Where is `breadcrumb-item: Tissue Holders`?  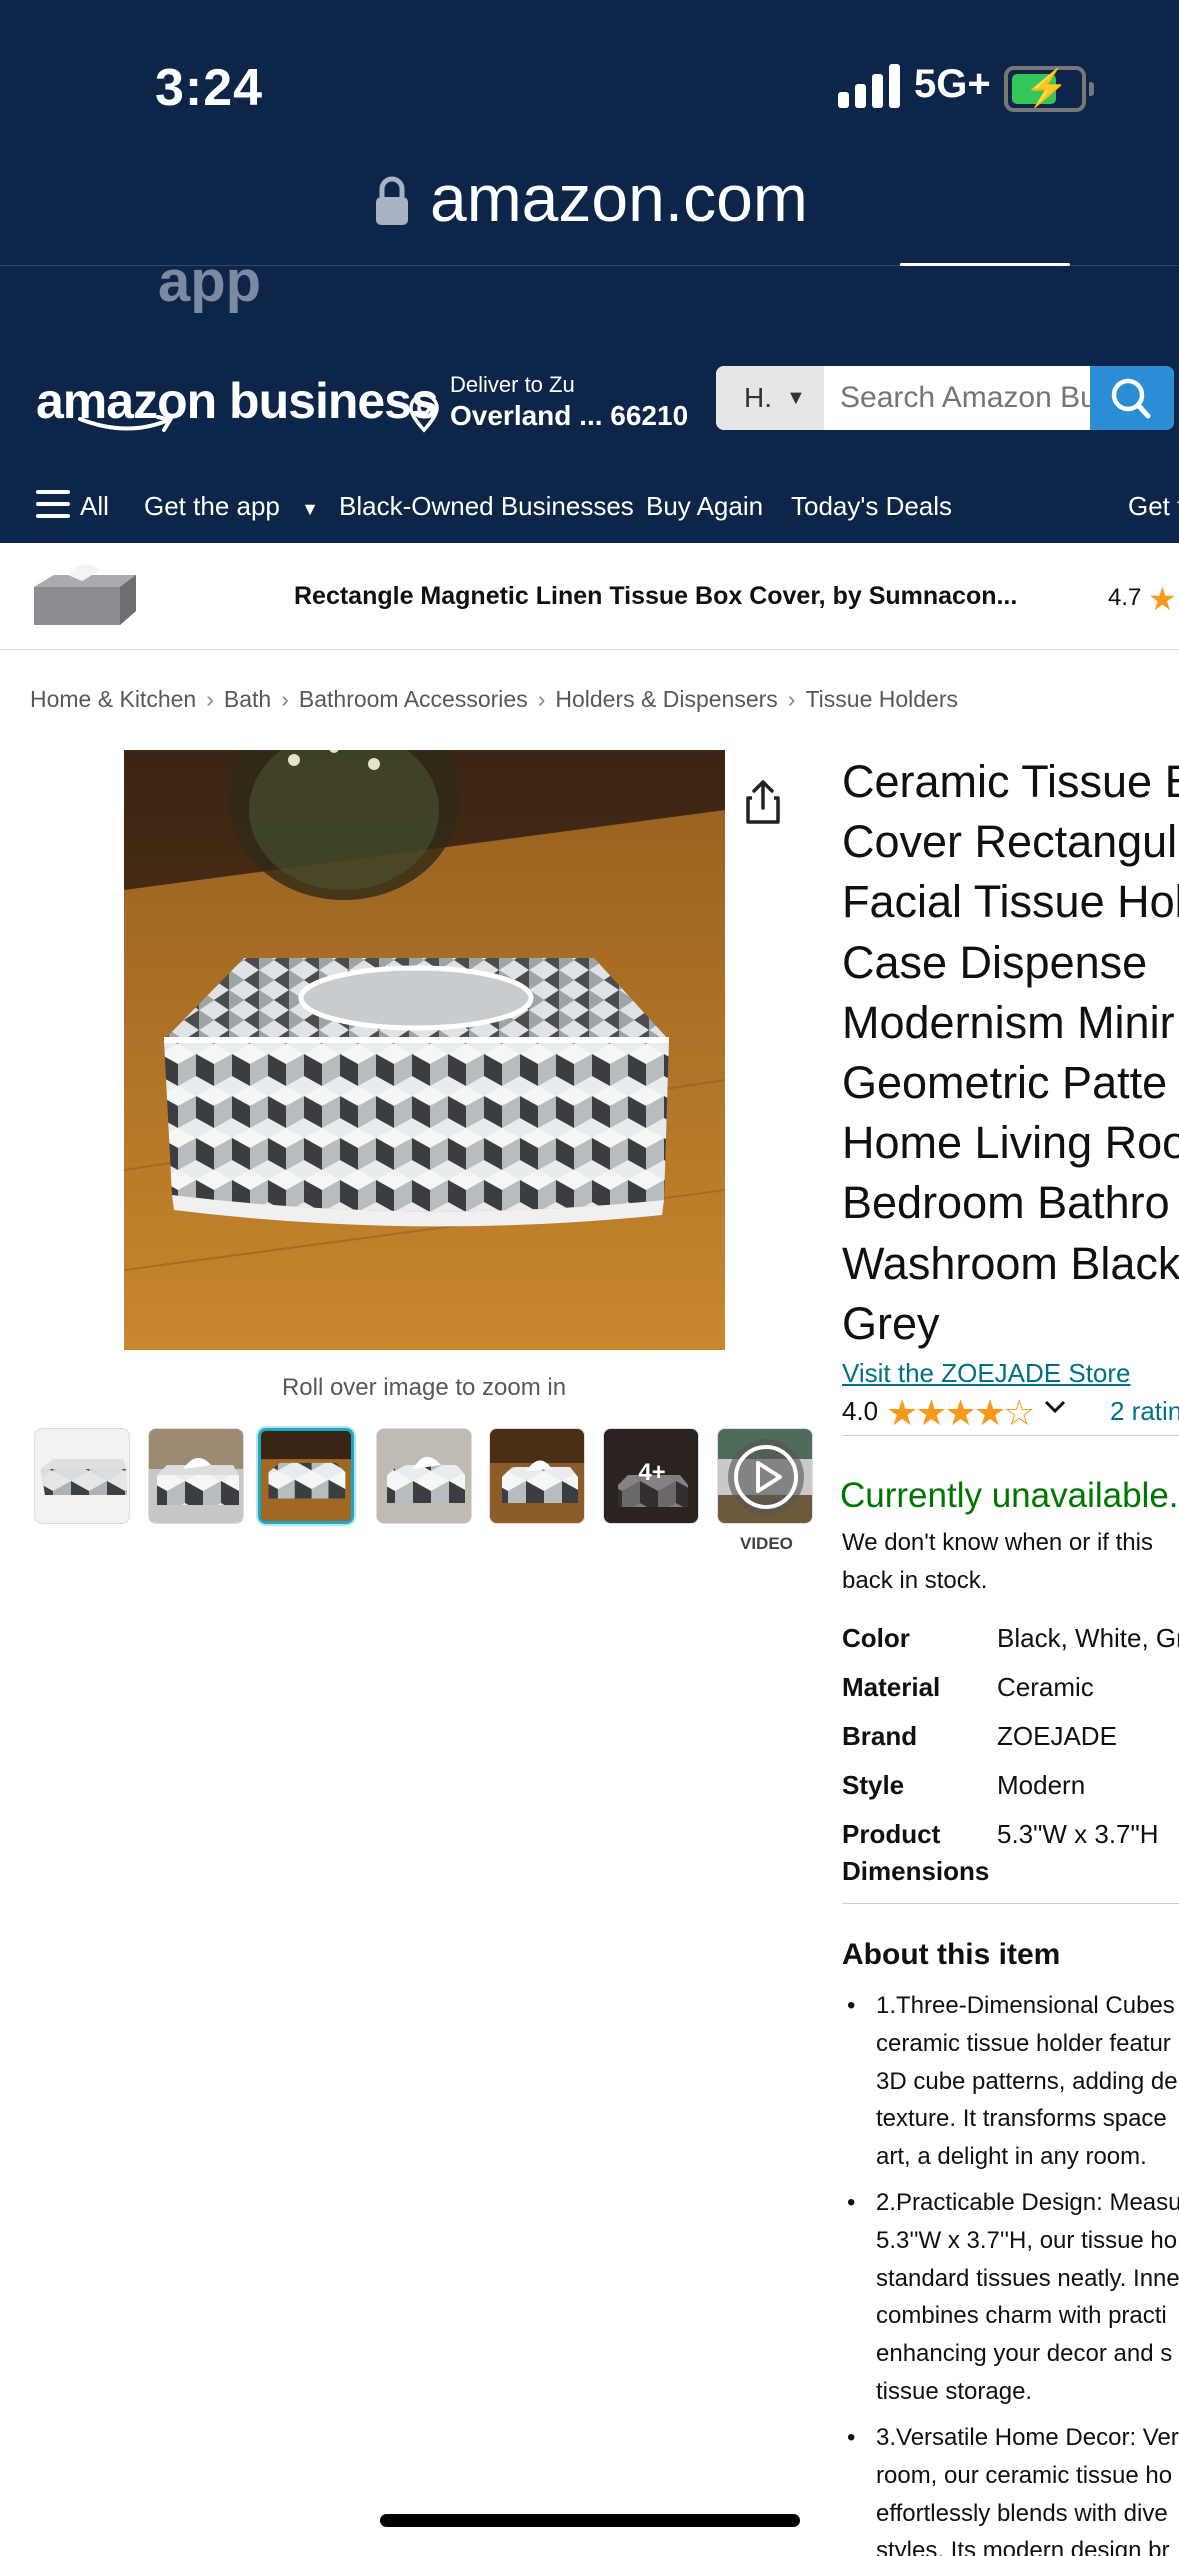
breadcrumb-item: Tissue Holders is located at coordinates (881, 699).